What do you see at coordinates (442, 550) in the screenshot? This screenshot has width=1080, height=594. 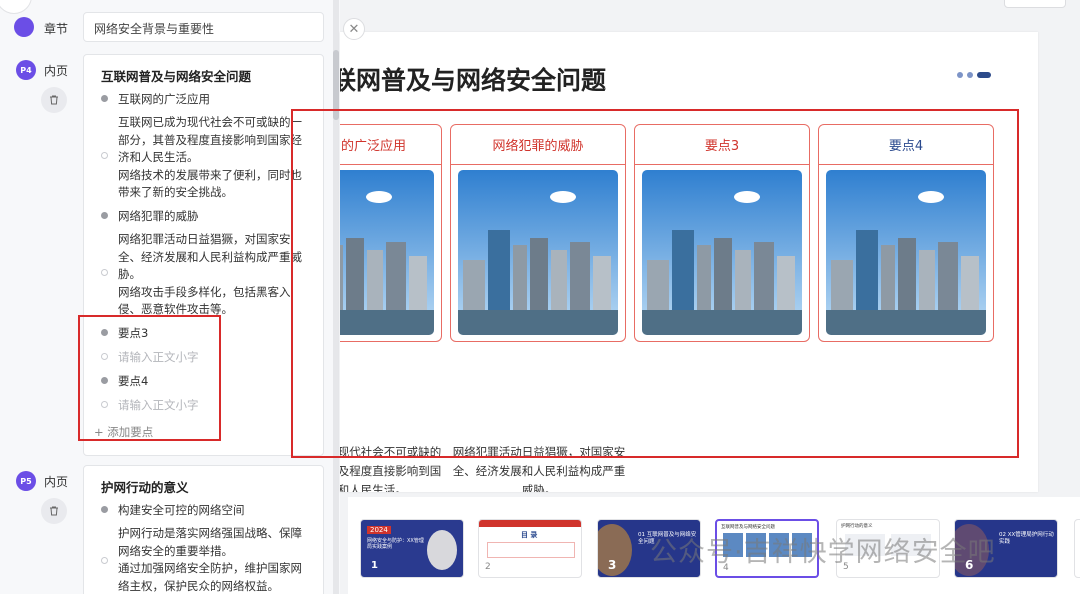 I see `person-image` at bounding box center [442, 550].